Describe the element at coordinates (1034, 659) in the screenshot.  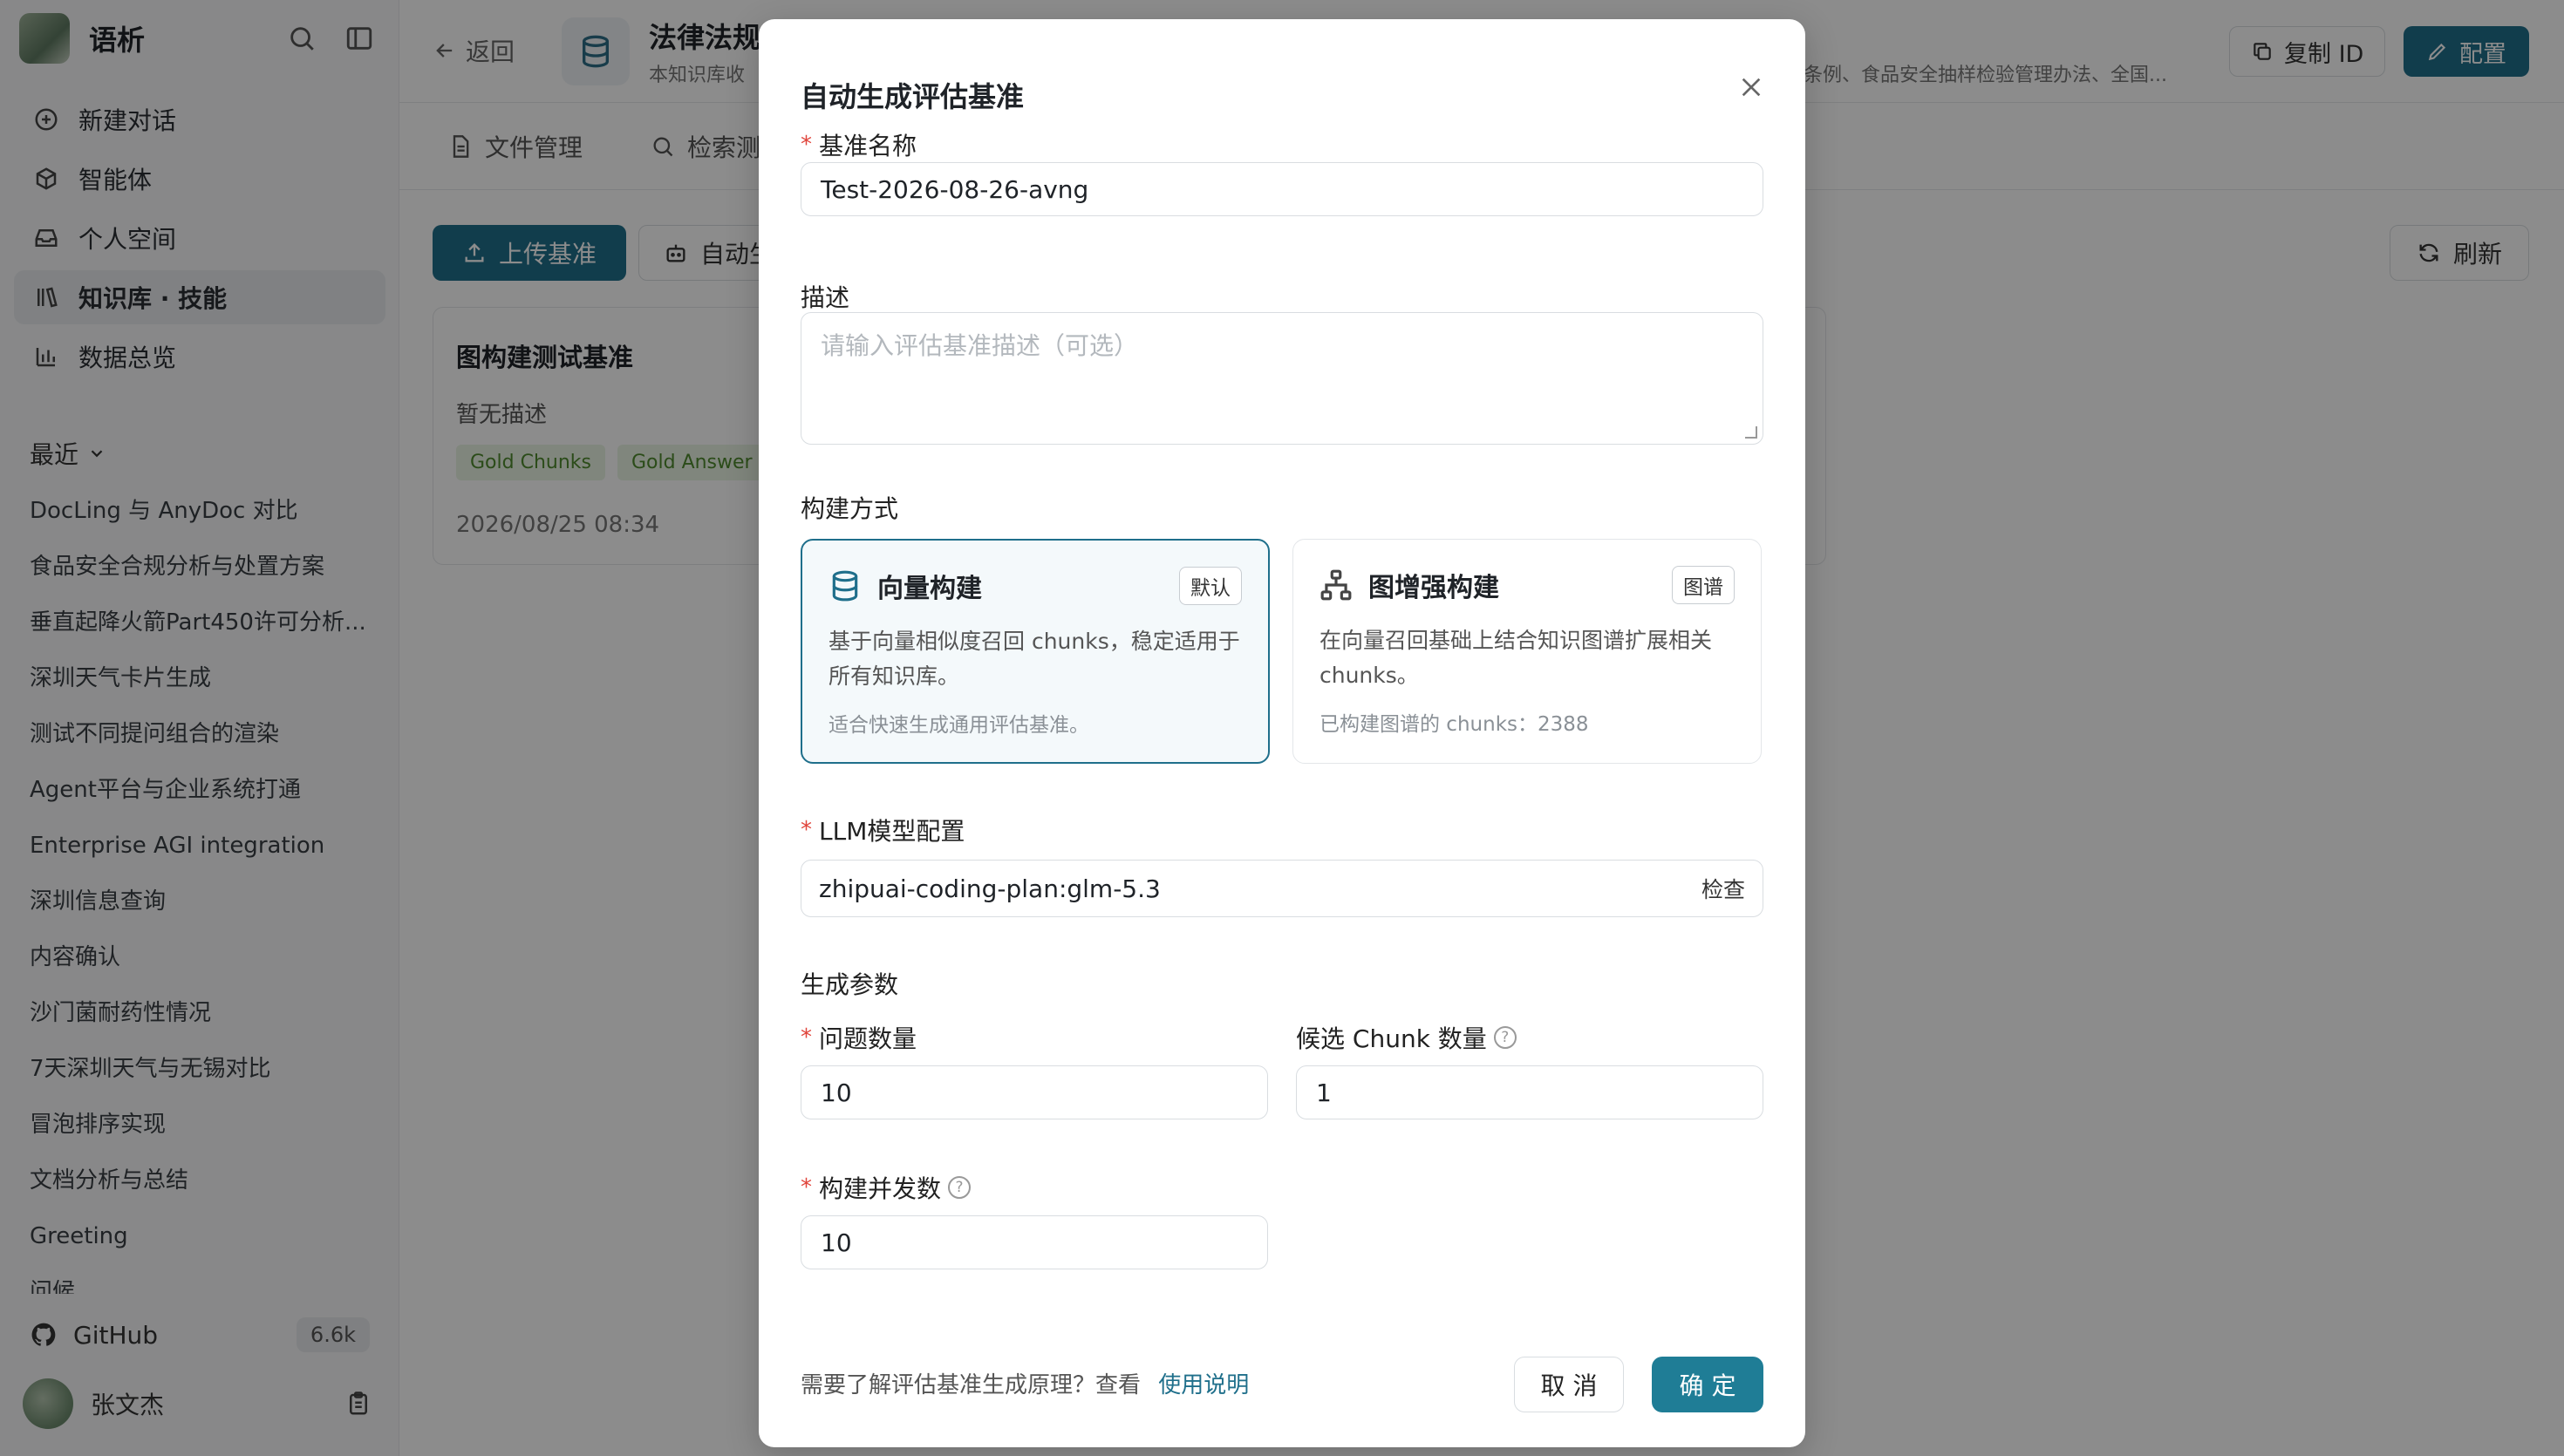
I see `method-desc: 基于向量相似度召回 chunks，稳定适用于所有知识库。` at that location.